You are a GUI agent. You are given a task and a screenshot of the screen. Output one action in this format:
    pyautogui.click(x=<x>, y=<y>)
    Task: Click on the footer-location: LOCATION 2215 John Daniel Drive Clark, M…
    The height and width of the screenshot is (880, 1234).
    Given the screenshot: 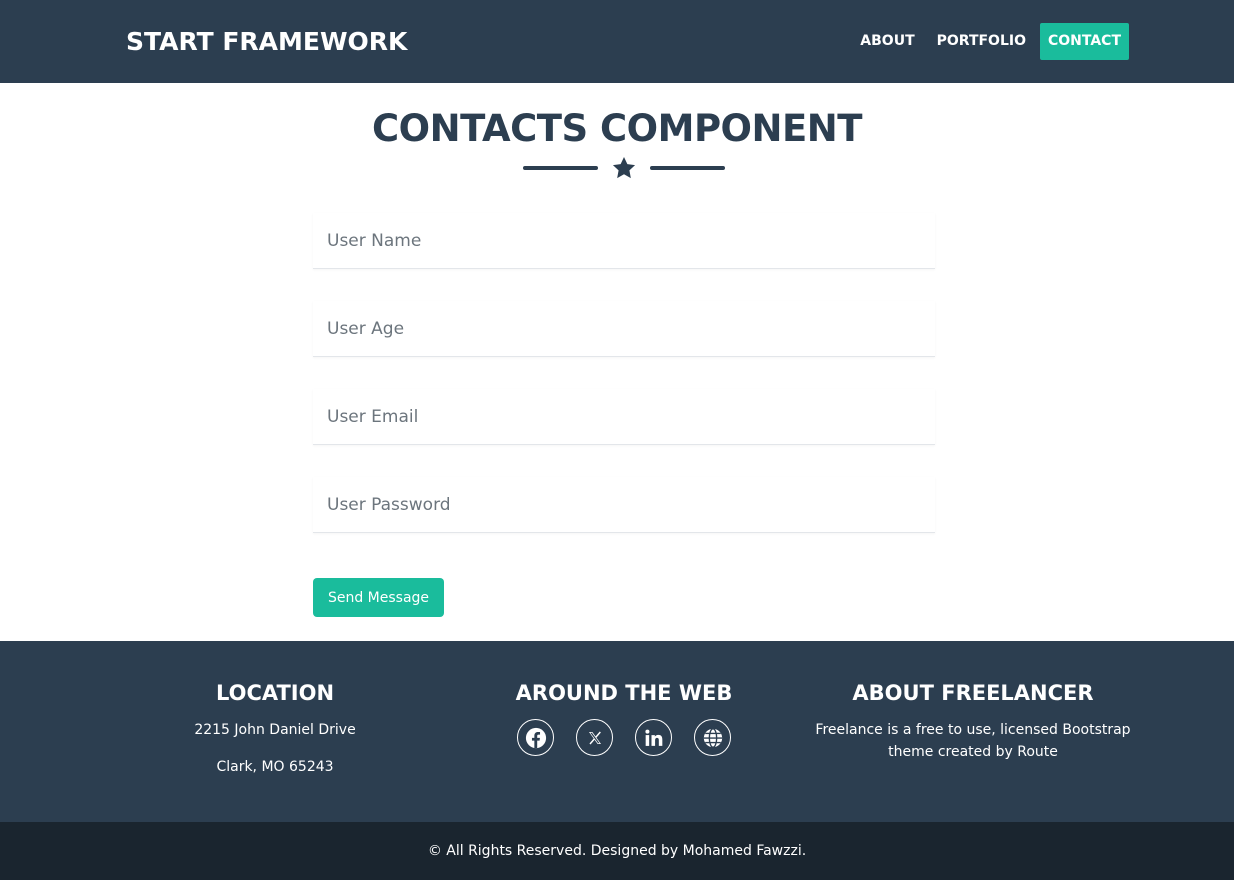 What is the action you would take?
    pyautogui.click(x=275, y=737)
    